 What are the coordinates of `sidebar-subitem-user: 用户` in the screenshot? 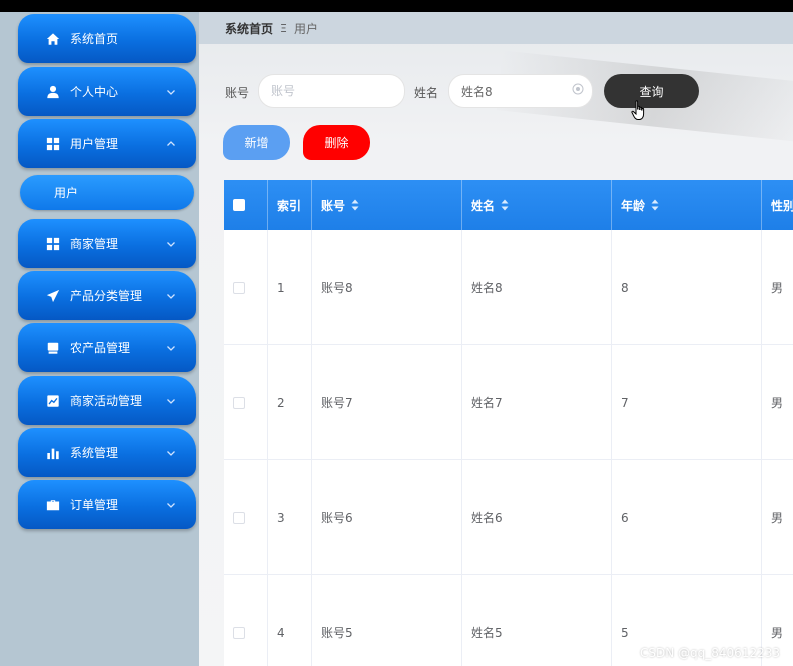 It's located at (107, 192).